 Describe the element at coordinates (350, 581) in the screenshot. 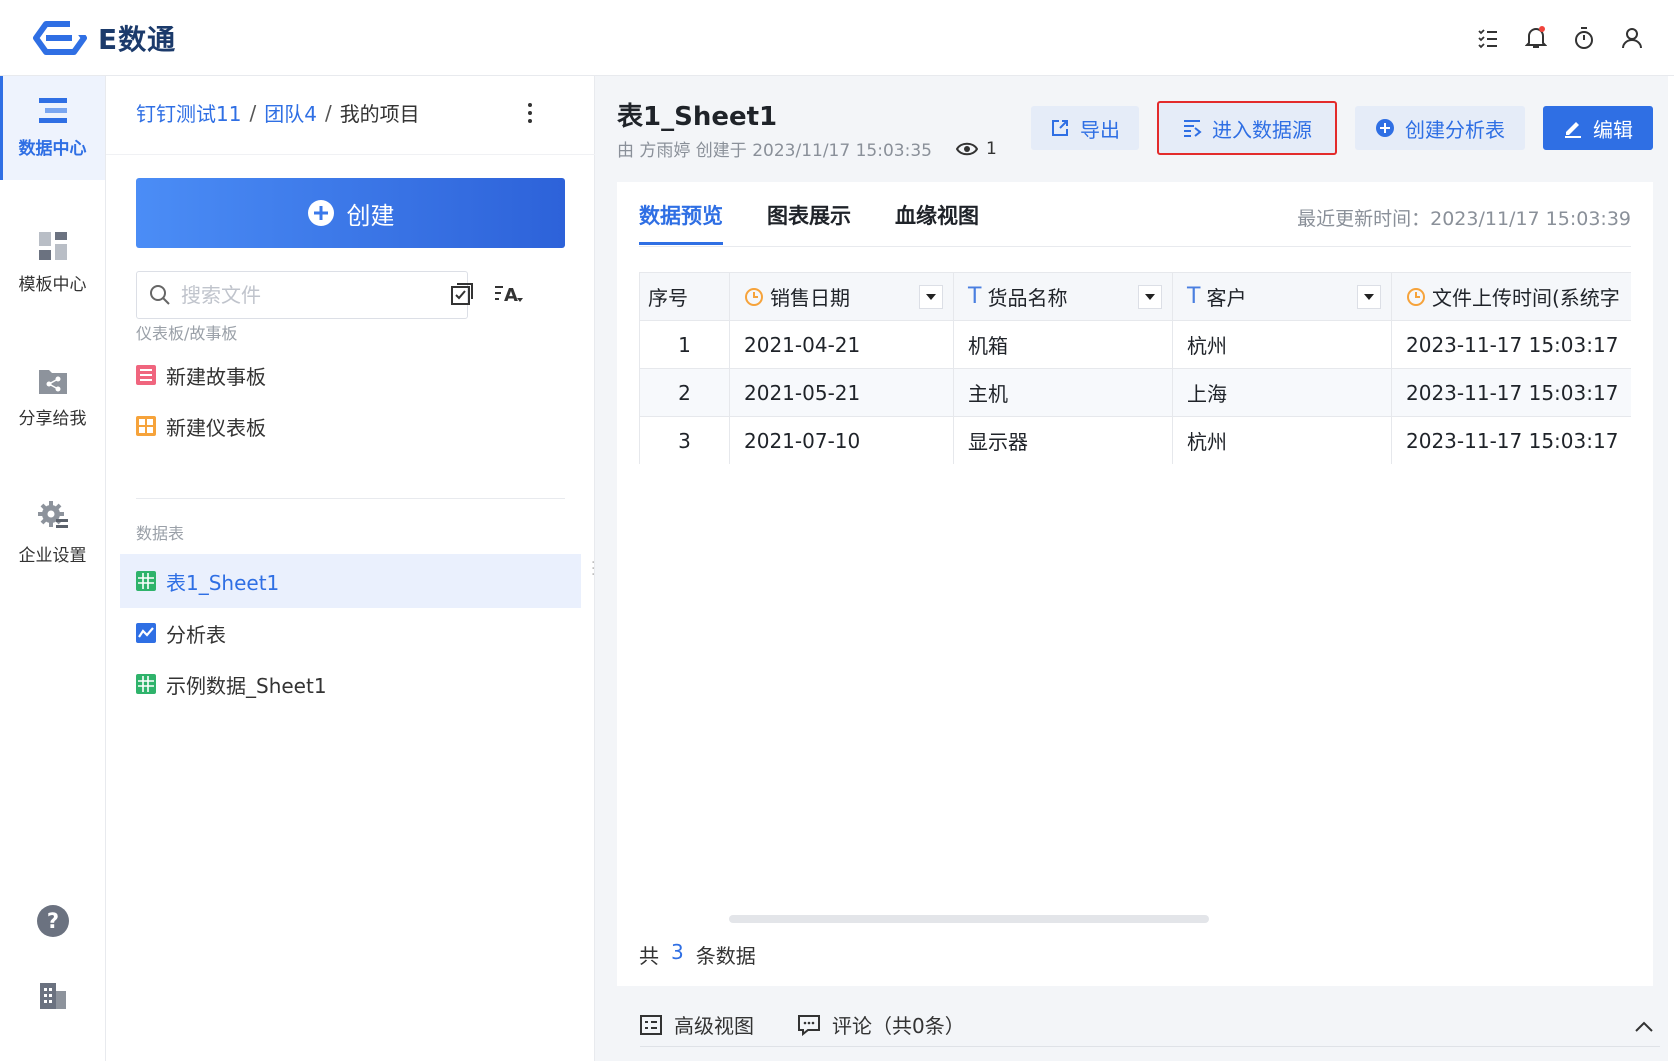

I see `file-item-sheet1: 表1_Sheet1` at that location.